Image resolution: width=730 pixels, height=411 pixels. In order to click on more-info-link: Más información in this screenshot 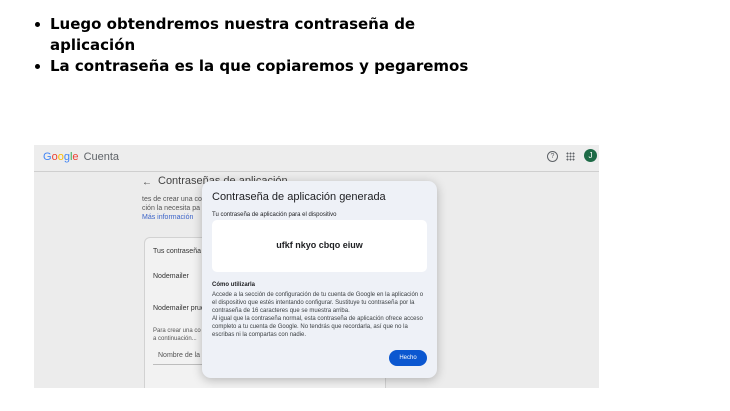, I will do `click(167, 217)`.